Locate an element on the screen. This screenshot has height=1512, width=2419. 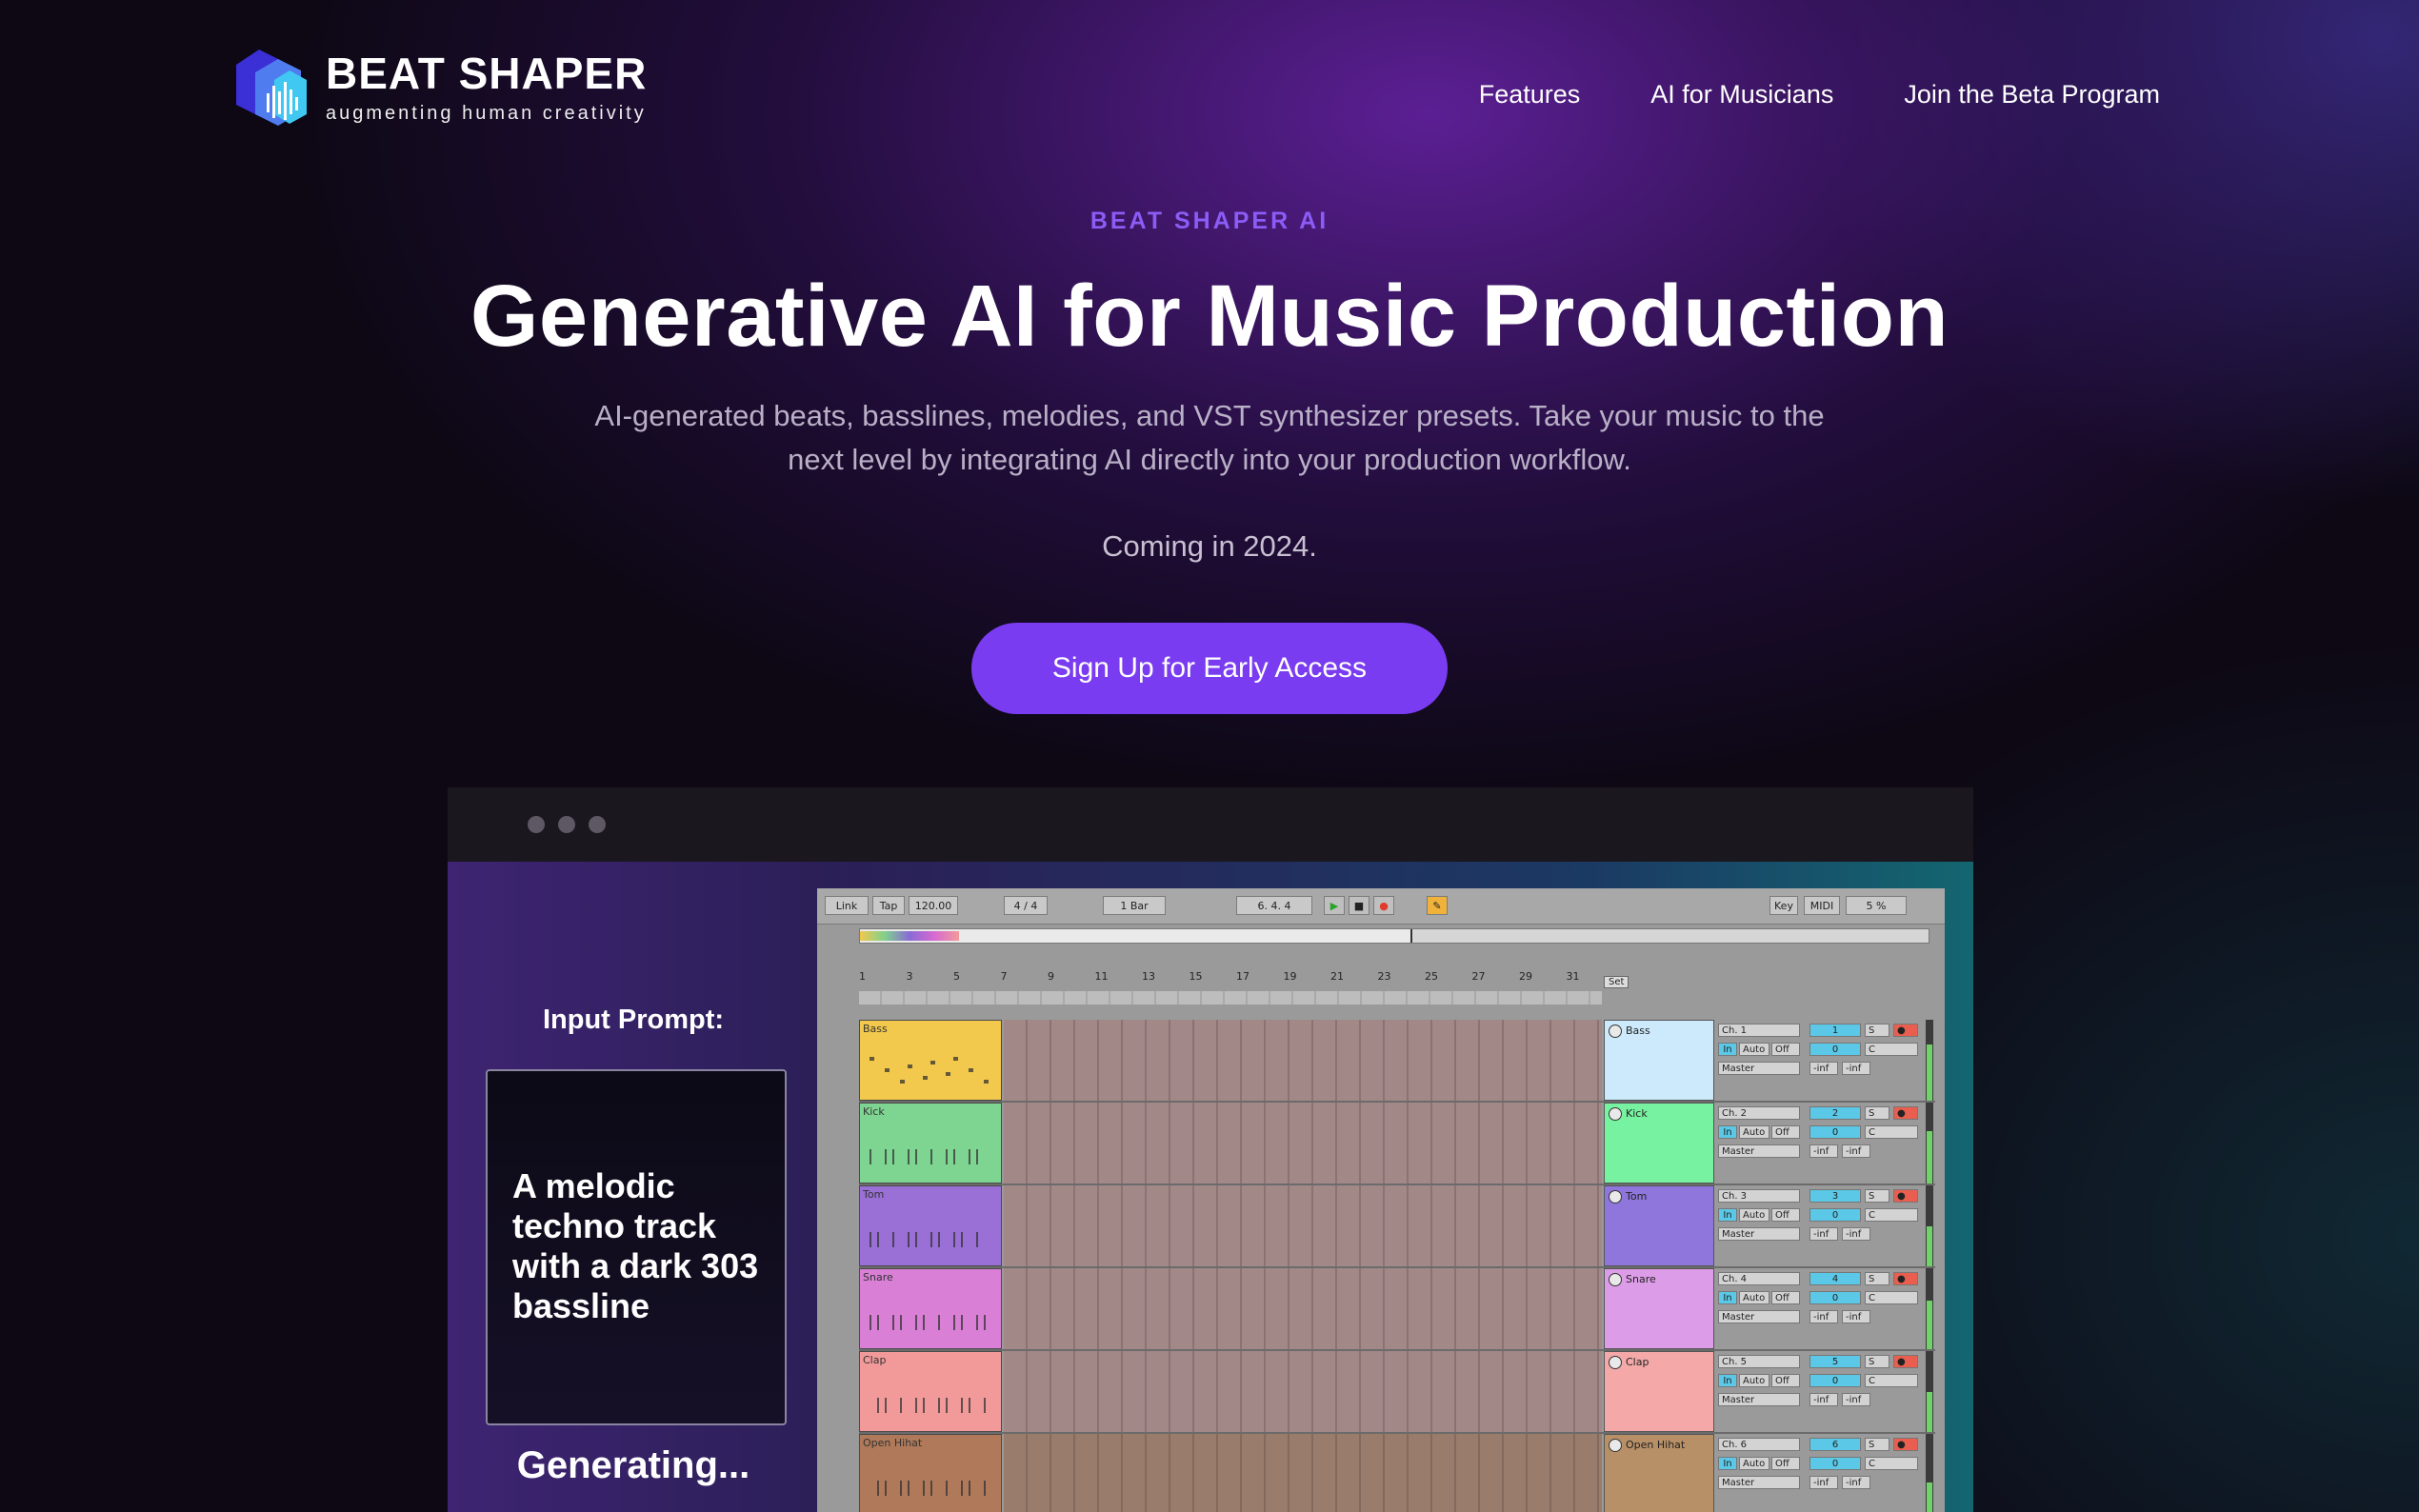
midi-clip: Snare is located at coordinates (930, 1308).